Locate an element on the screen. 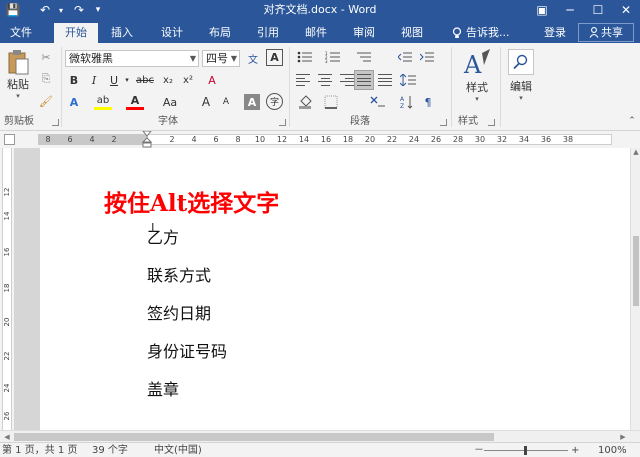 This screenshot has width=640, height=457. tab-view: 视图 is located at coordinates (412, 33).